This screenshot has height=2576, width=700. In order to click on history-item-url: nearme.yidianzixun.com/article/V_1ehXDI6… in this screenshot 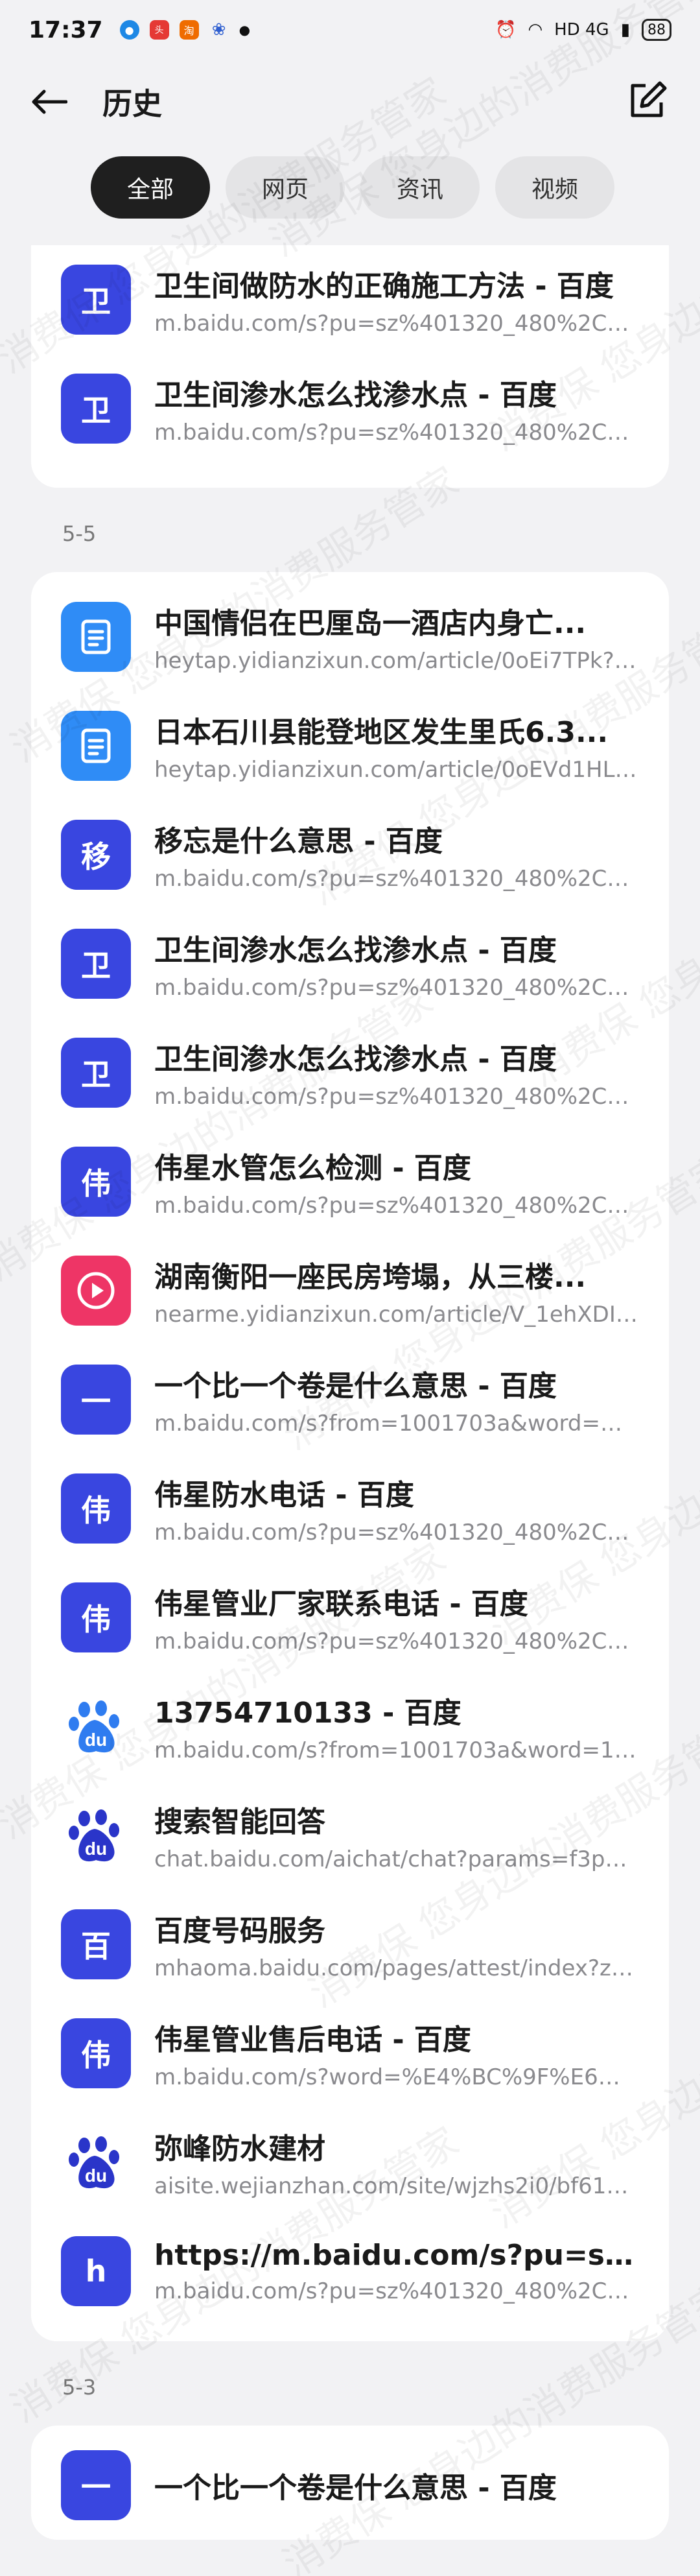, I will do `click(396, 1315)`.